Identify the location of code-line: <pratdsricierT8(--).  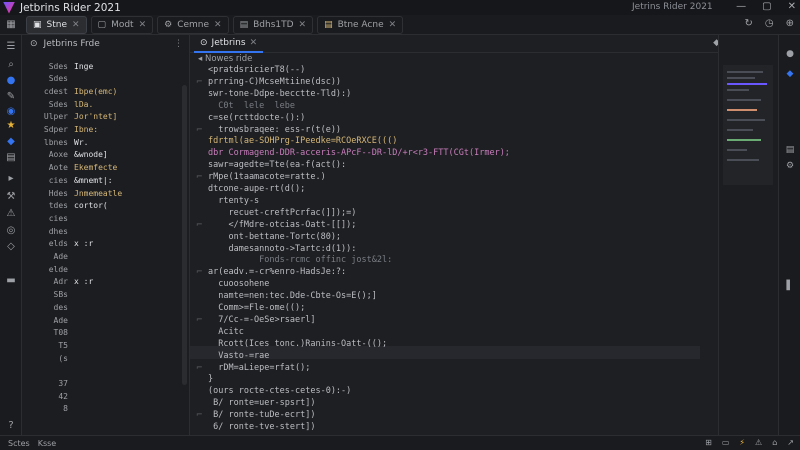
(256, 71).